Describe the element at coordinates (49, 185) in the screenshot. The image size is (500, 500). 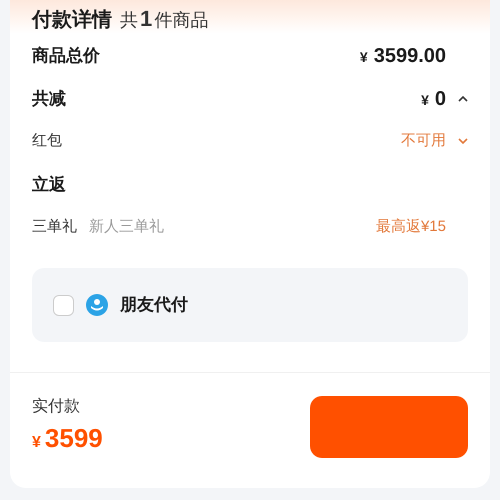
I see `row-label: 立返` at that location.